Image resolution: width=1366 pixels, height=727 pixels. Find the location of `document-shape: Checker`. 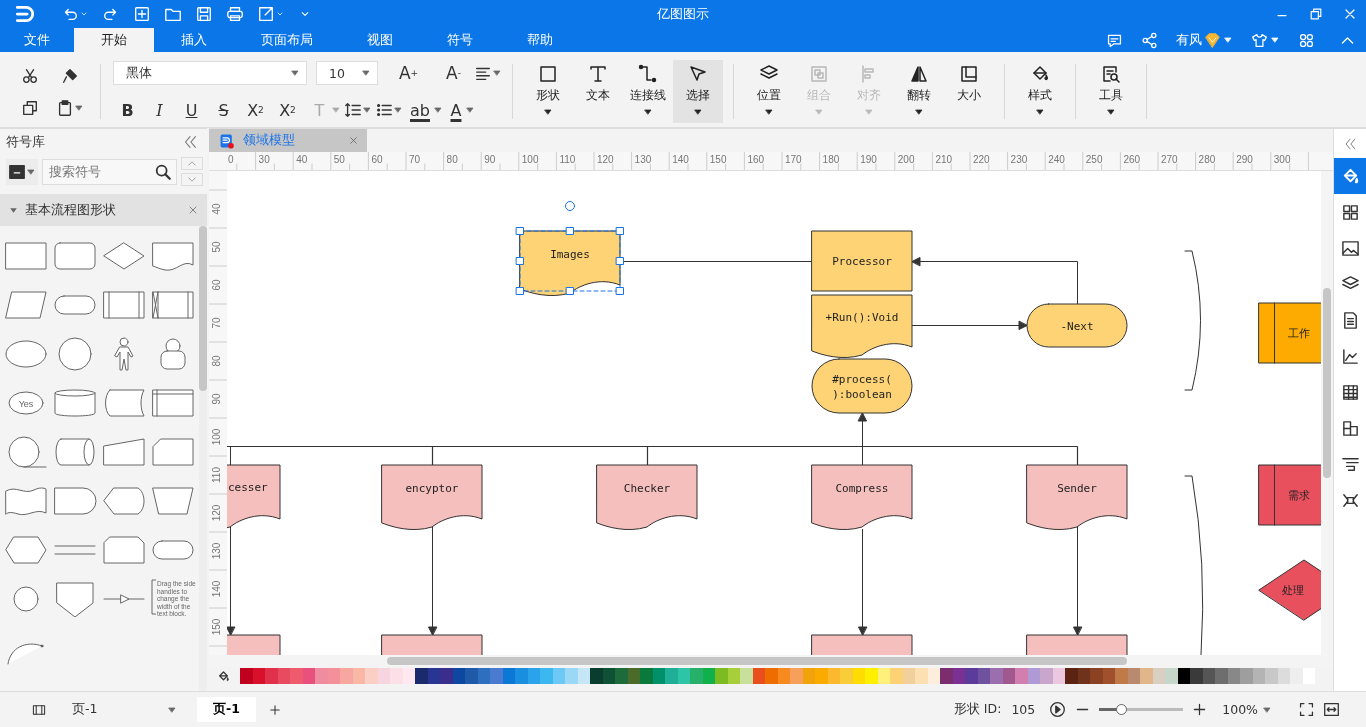

document-shape: Checker is located at coordinates (647, 497).